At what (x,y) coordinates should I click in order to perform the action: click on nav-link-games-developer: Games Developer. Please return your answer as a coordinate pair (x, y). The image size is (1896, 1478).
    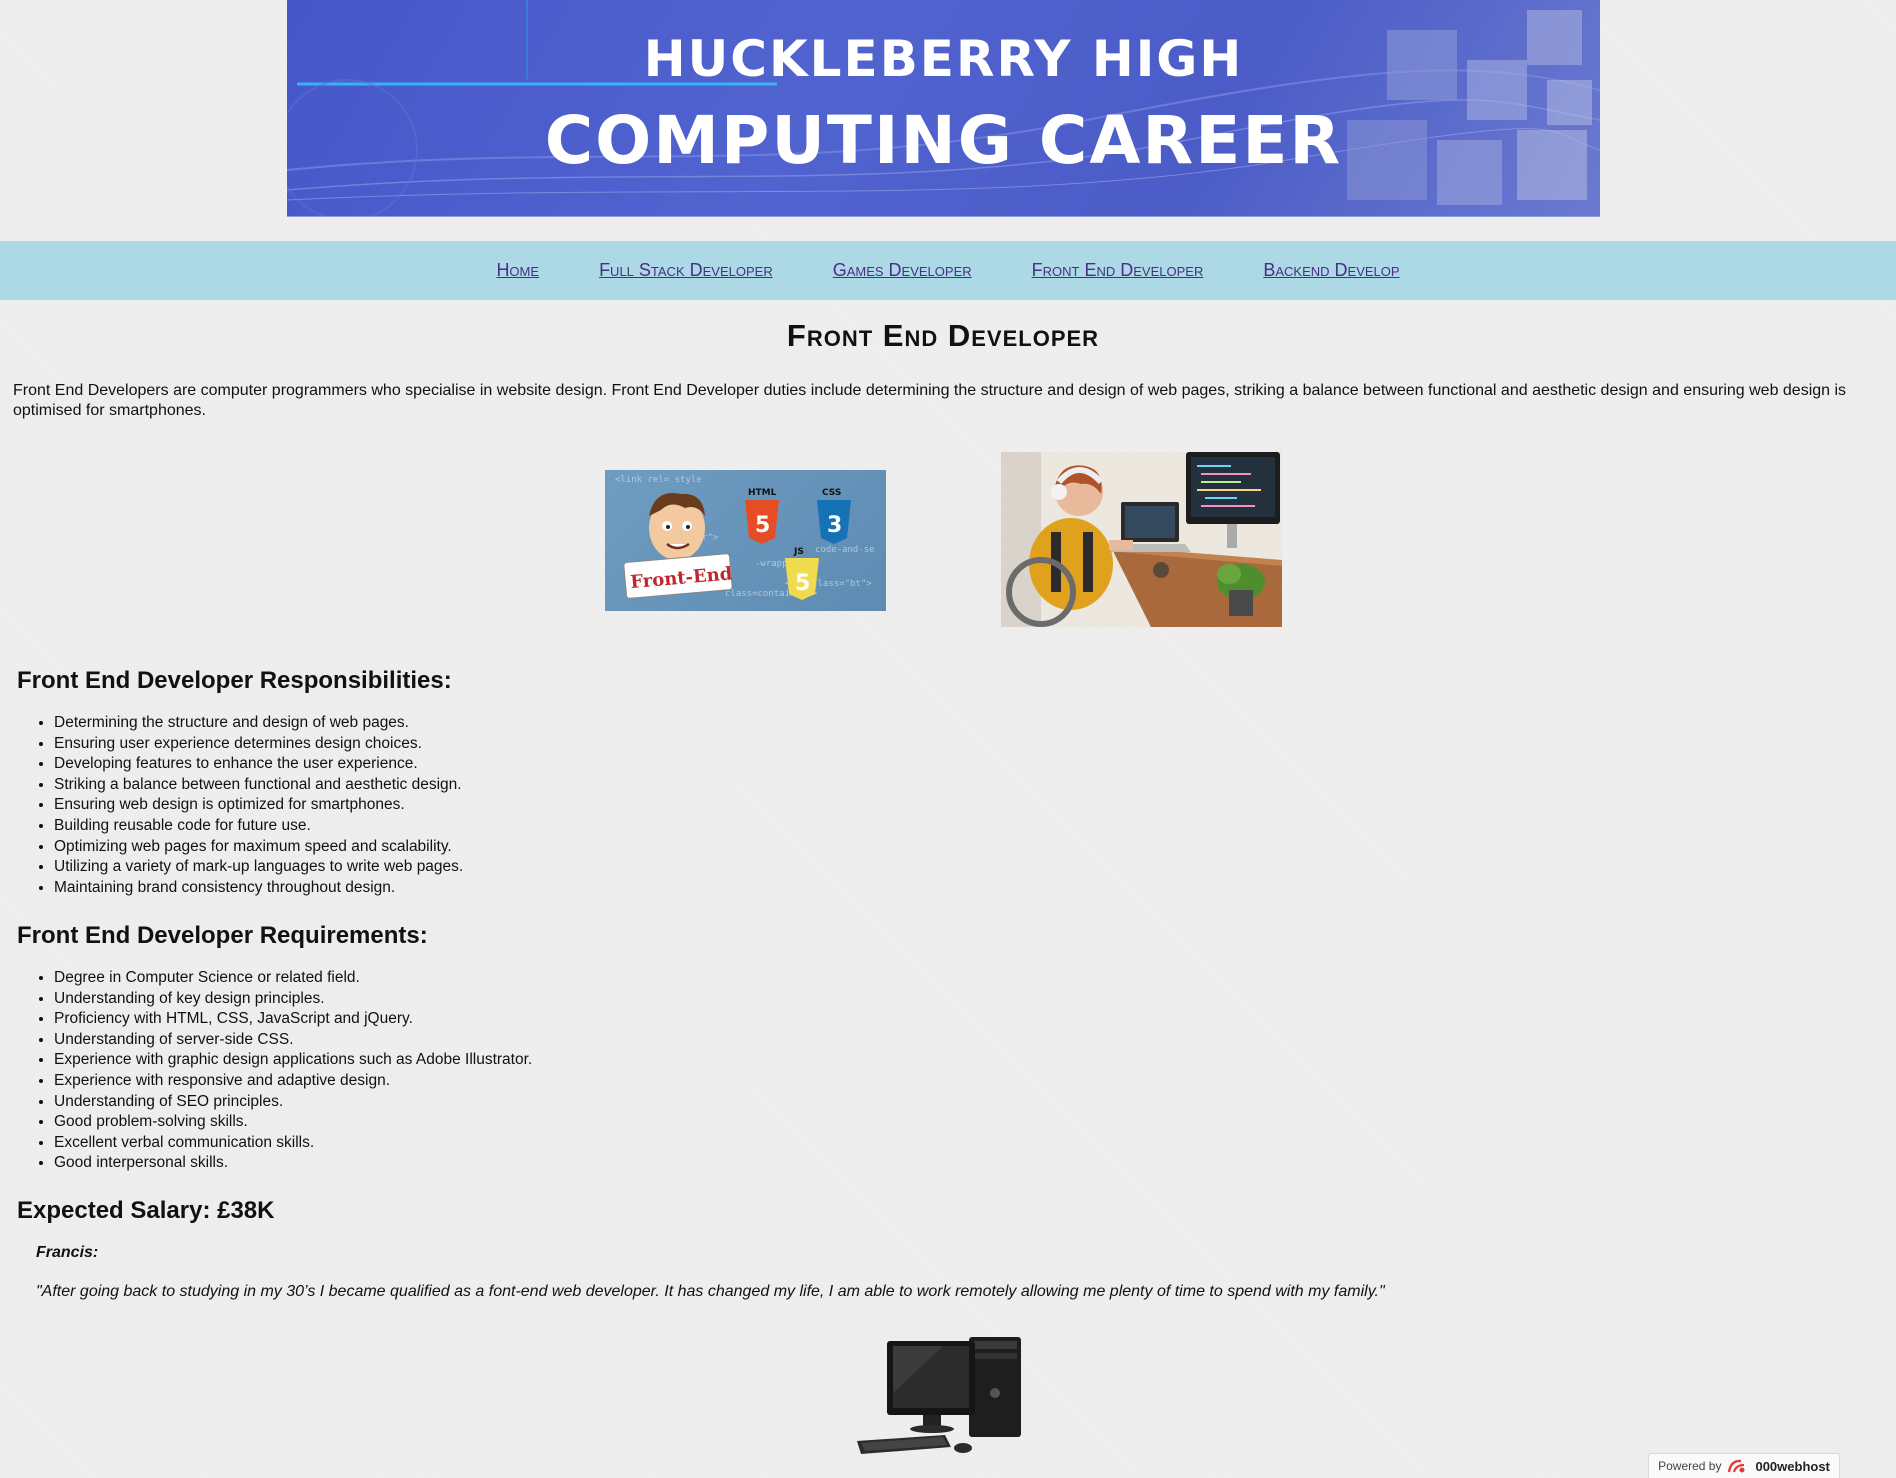
    Looking at the image, I should click on (902, 270).